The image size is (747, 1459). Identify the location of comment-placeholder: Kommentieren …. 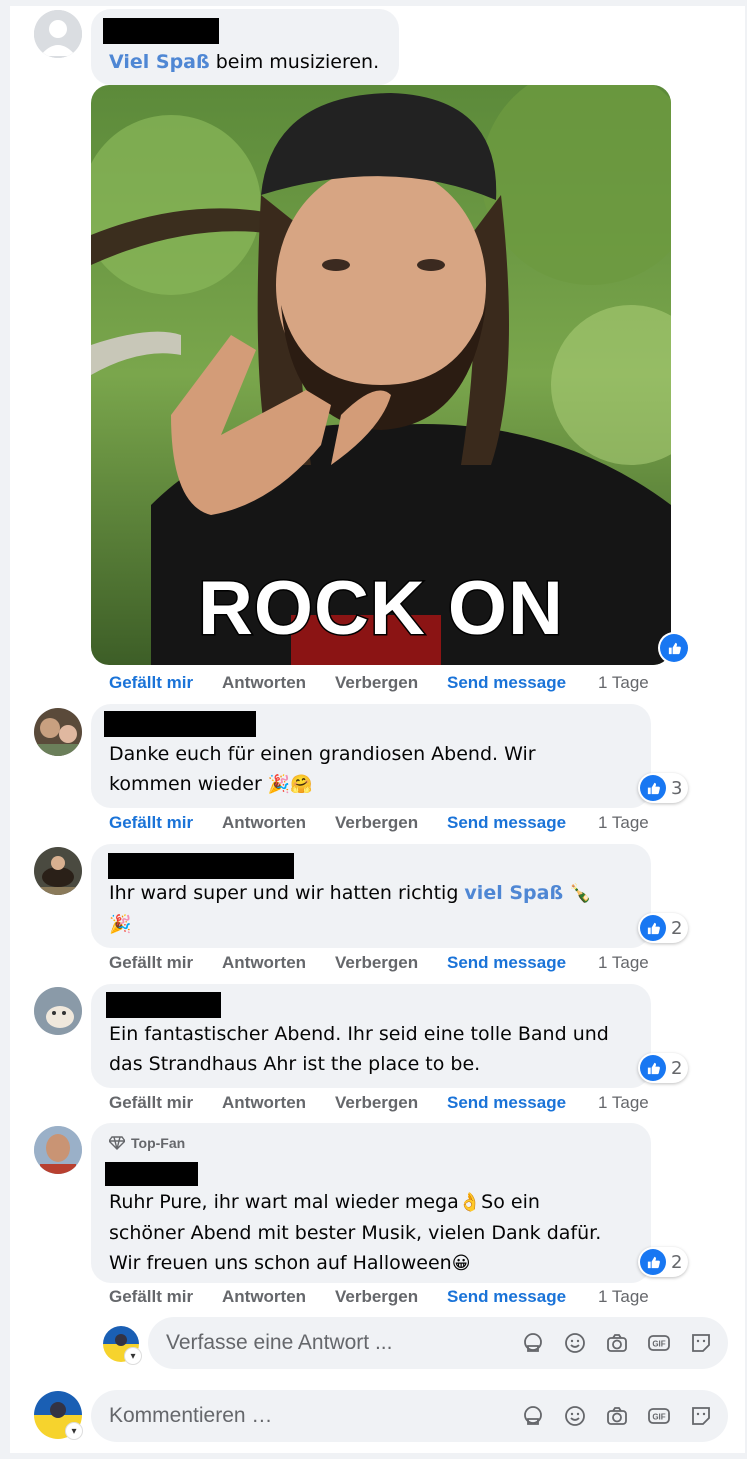
(191, 1415).